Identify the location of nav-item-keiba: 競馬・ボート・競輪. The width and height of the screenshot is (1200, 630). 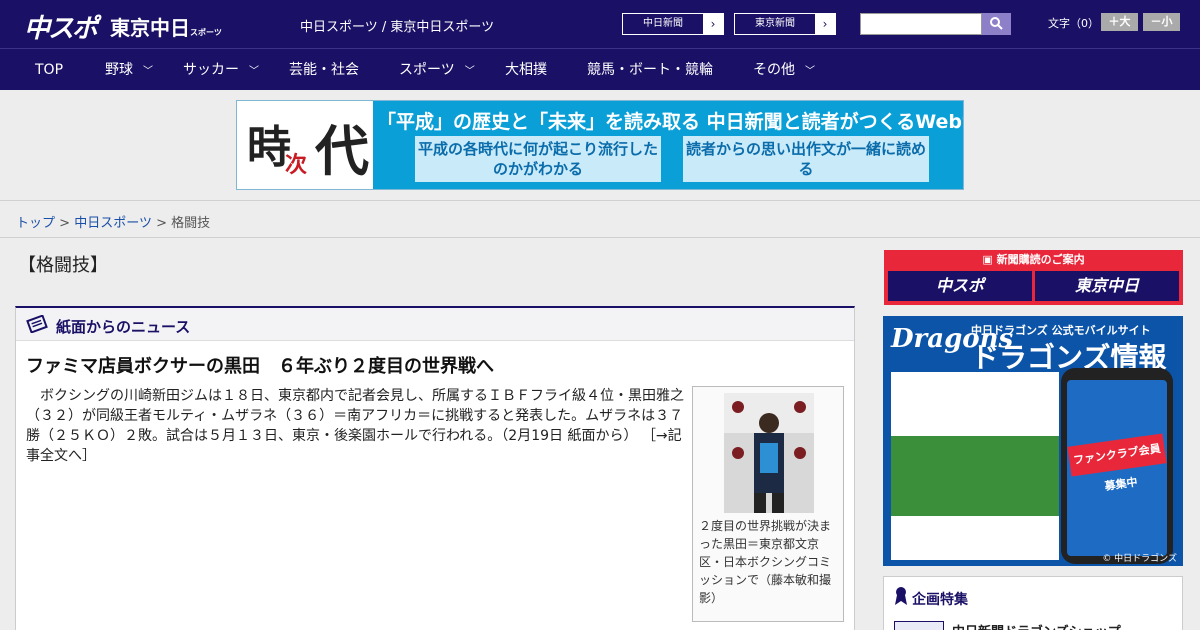
(650, 70).